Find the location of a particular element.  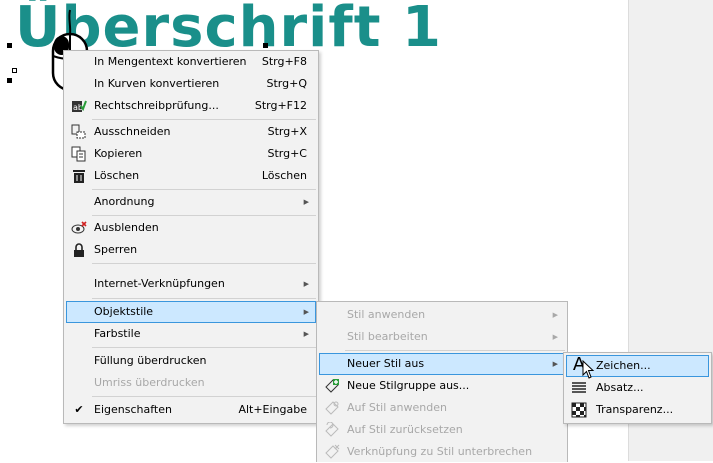

submenu-item-revert-style: Auf Stil zurücksetzen is located at coordinates (442, 430).